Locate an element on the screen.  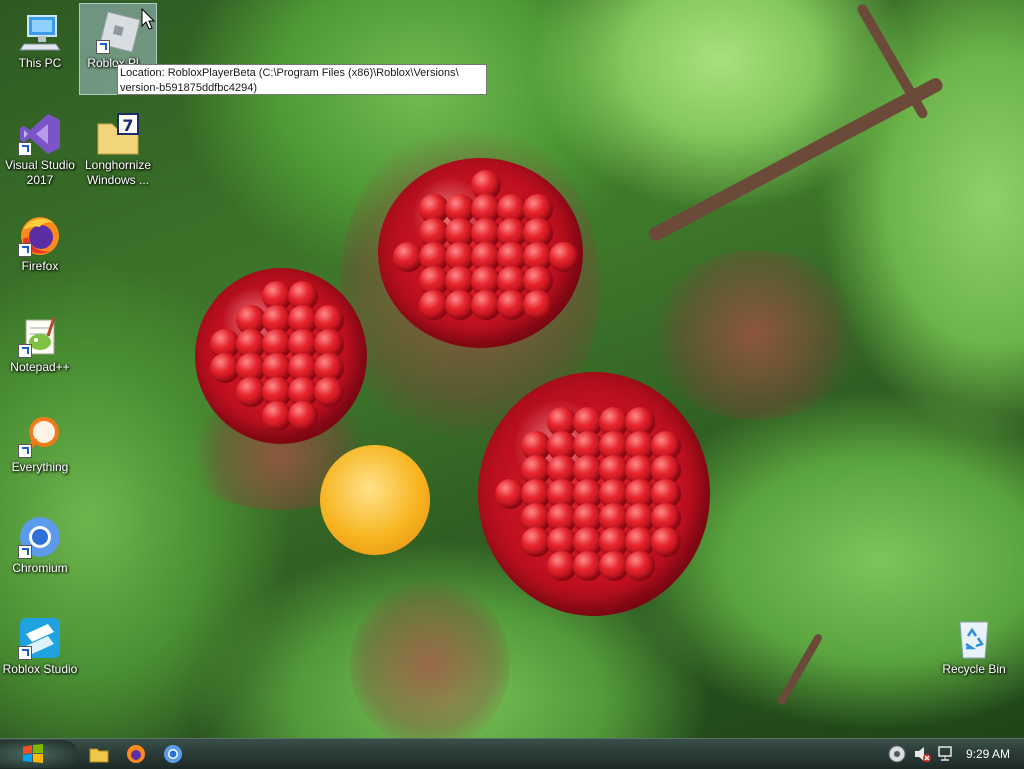
desktop-icon-chromium: Chromium is located at coordinates (40, 554).